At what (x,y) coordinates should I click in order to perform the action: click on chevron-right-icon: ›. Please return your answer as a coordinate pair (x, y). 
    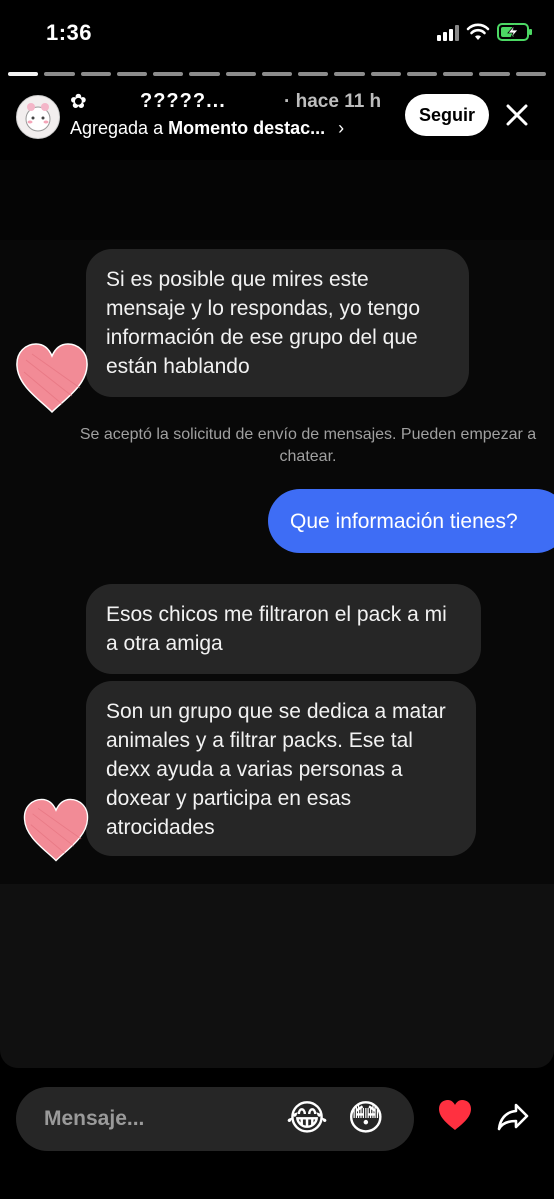
    Looking at the image, I should click on (341, 128).